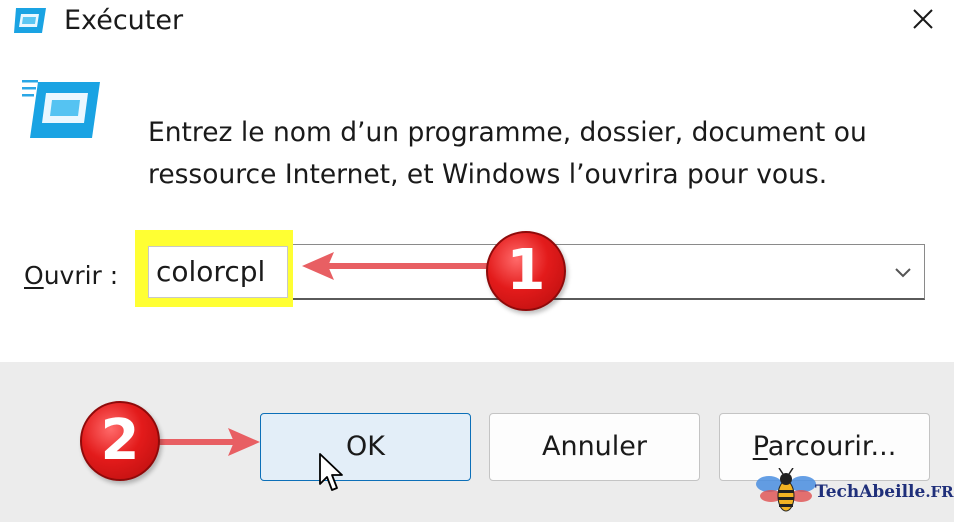 The height and width of the screenshot is (522, 954). Describe the element at coordinates (786, 490) in the screenshot. I see `bee-logo-icon` at that location.